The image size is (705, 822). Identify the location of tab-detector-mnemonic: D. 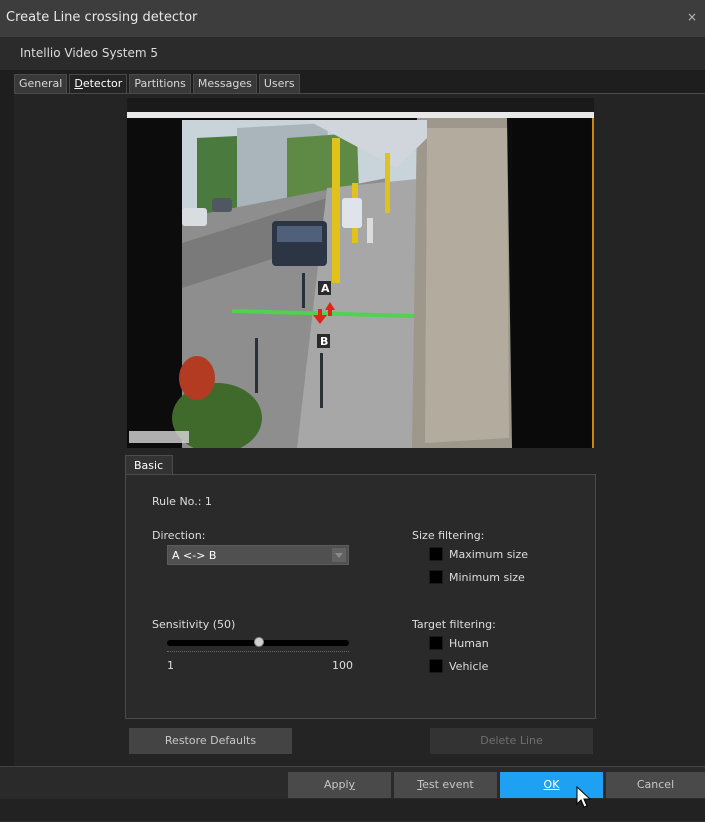
(78, 83).